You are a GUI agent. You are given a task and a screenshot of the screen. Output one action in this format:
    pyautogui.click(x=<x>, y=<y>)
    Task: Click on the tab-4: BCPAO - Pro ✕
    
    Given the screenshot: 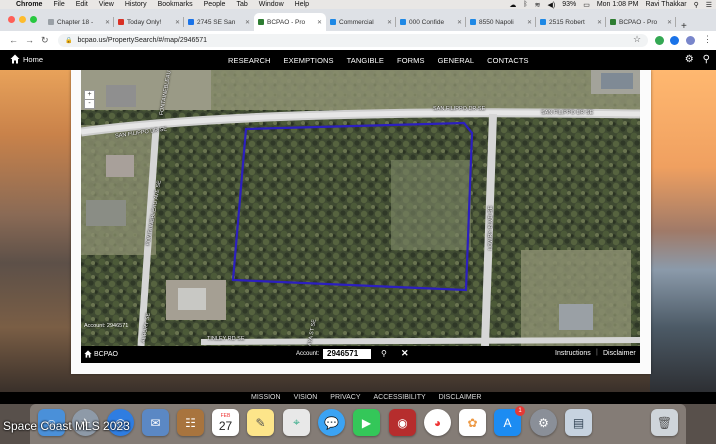 What is the action you would take?
    pyautogui.click(x=290, y=22)
    